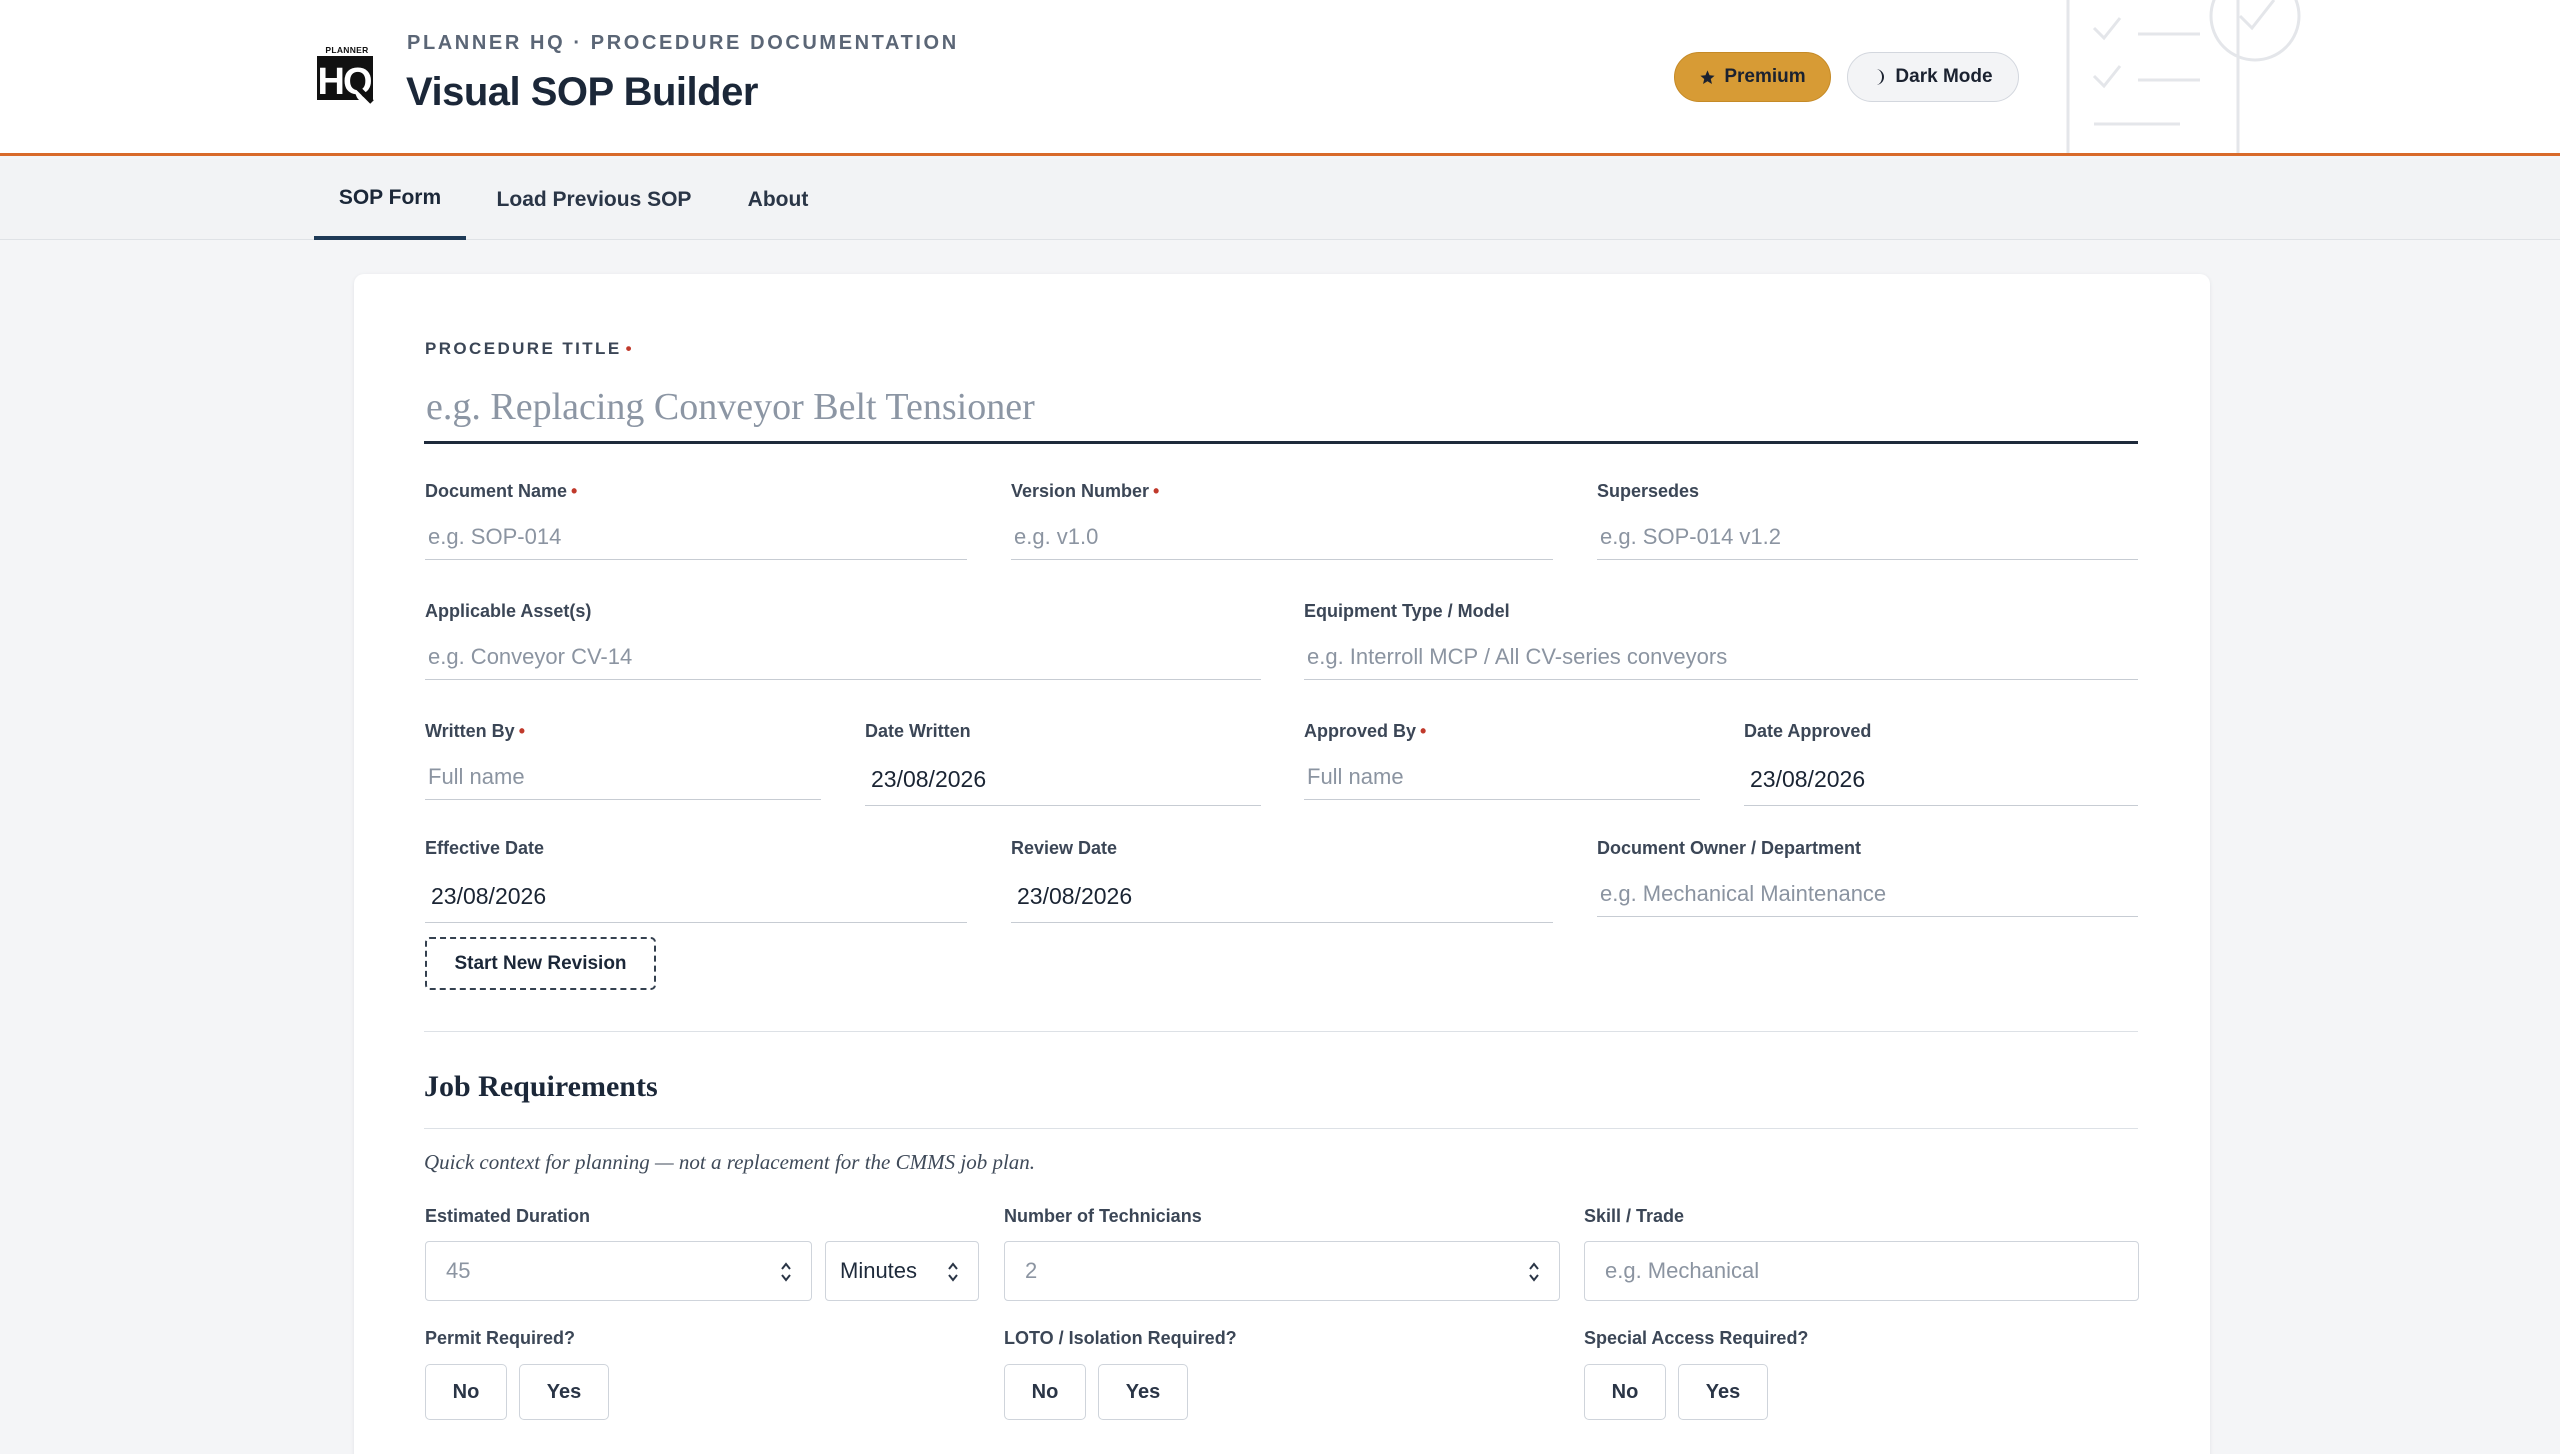  What do you see at coordinates (582, 92) in the screenshot?
I see `app-title: Visual SOP Builder` at bounding box center [582, 92].